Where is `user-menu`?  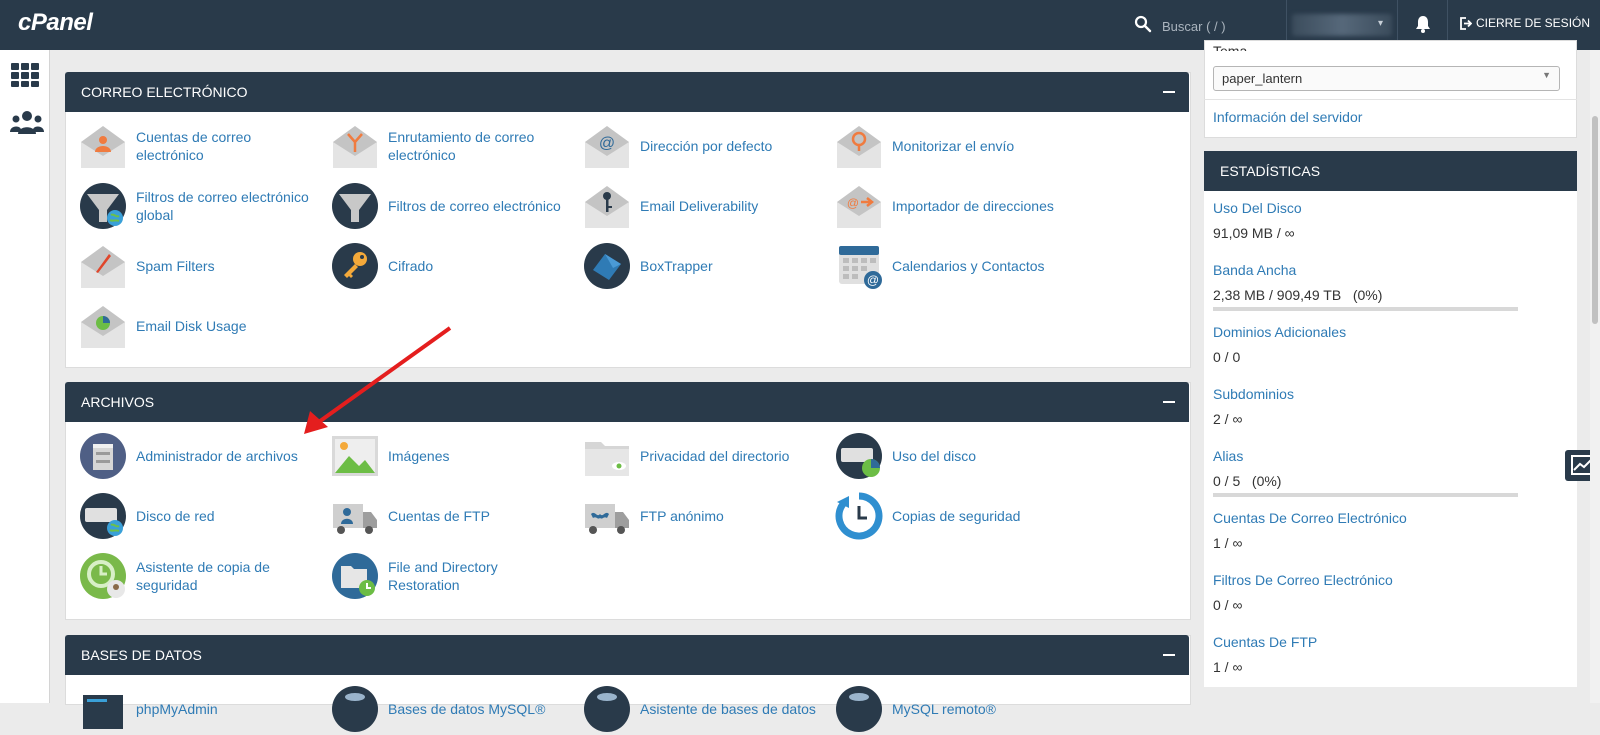 user-menu is located at coordinates (1342, 25).